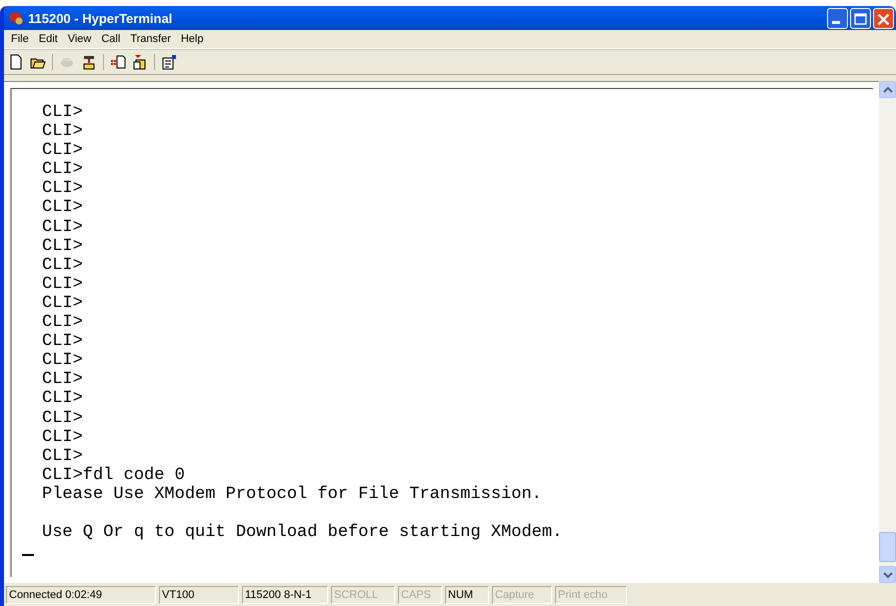  I want to click on menu-item: File, so click(20, 39).